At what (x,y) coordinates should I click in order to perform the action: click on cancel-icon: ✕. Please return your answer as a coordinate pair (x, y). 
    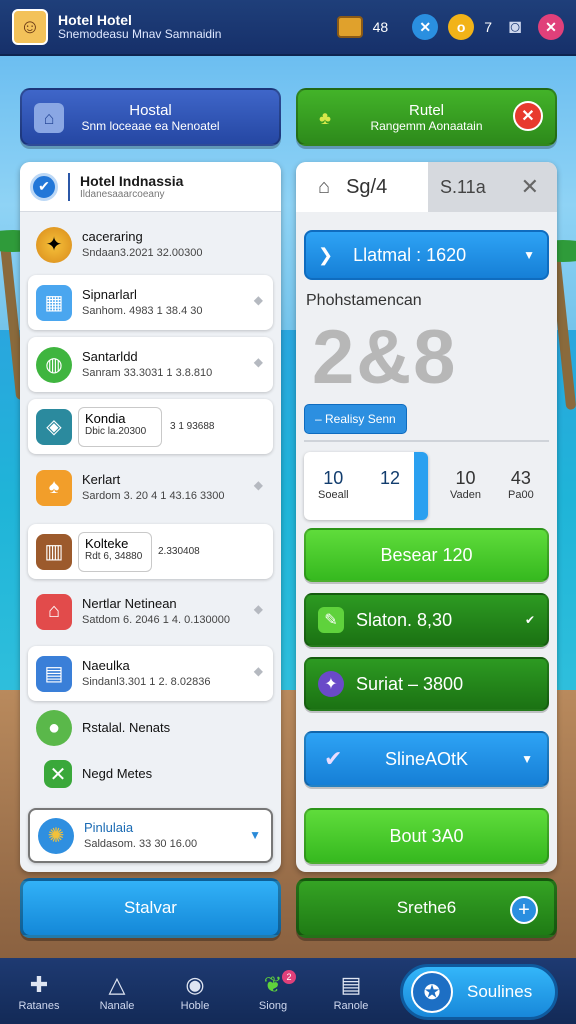
    Looking at the image, I should click on (551, 27).